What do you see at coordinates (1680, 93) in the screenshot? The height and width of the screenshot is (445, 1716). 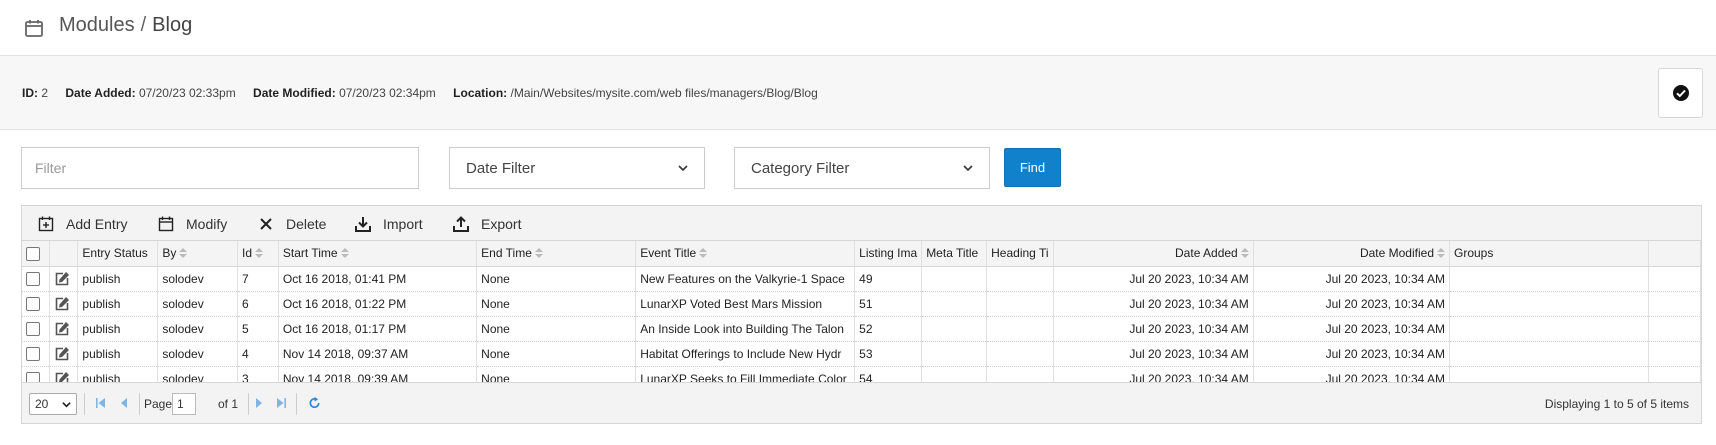 I see `confirm-button` at bounding box center [1680, 93].